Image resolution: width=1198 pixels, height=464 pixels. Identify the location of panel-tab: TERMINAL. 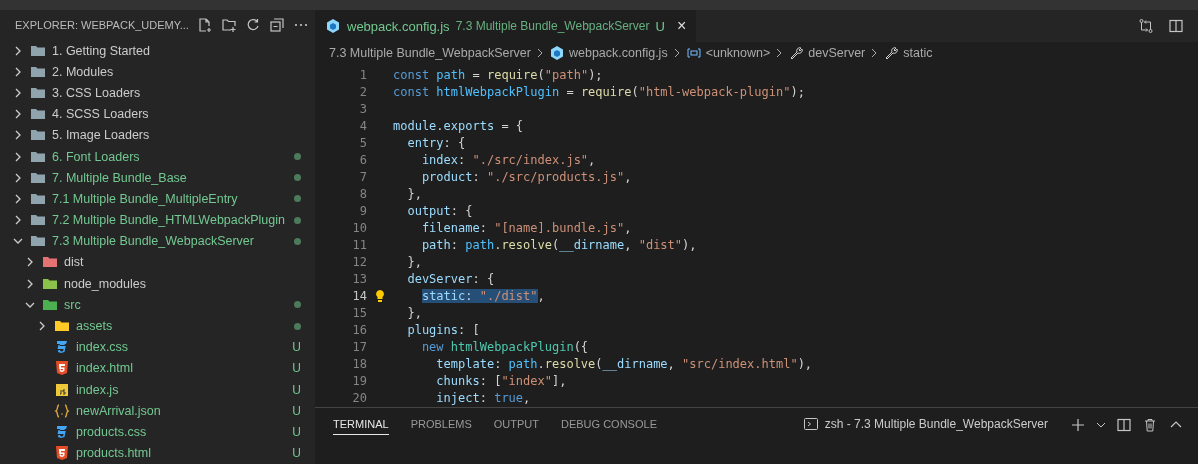
(361, 424).